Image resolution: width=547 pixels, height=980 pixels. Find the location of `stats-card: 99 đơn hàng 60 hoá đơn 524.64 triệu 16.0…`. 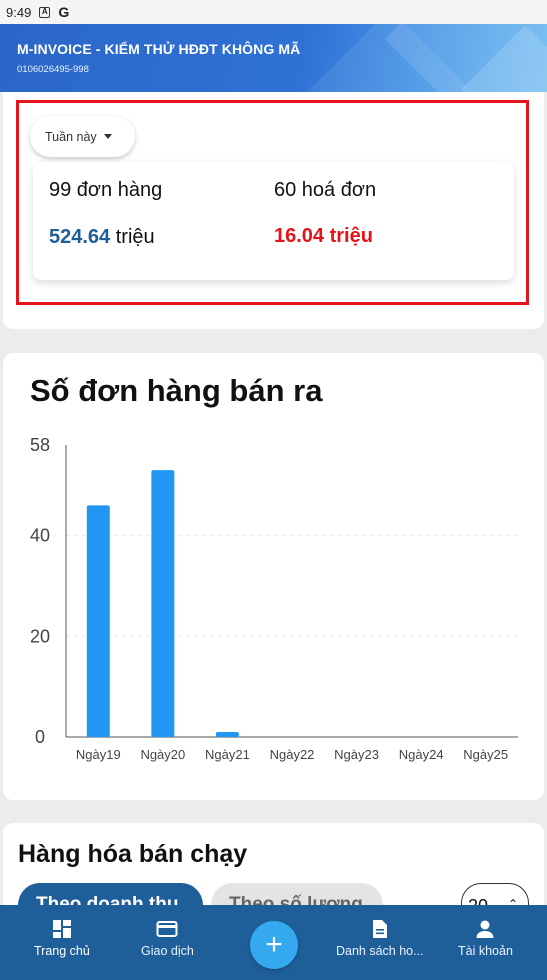

stats-card: 99 đơn hàng 60 hoá đơn 524.64 triệu 16.0… is located at coordinates (273, 221).